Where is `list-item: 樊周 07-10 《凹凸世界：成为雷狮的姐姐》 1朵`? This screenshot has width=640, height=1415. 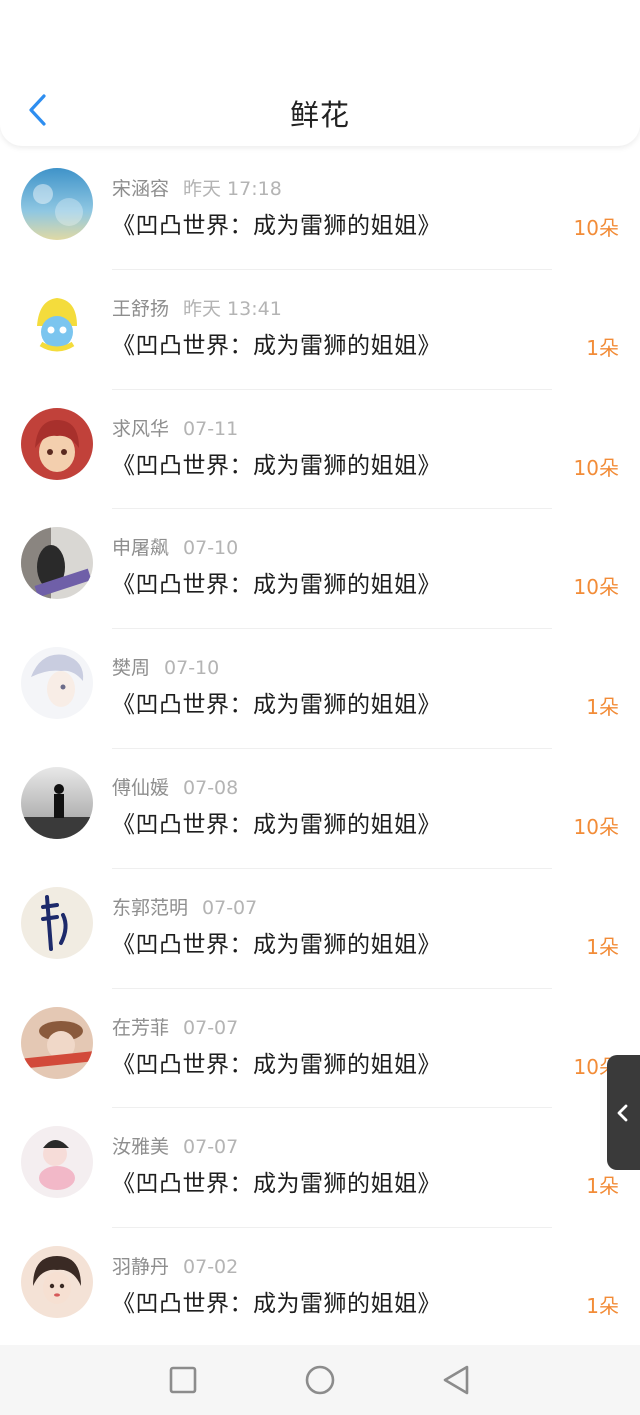
list-item: 樊周 07-10 《凹凸世界：成为雷狮的姐姐》 1朵 is located at coordinates (320, 689).